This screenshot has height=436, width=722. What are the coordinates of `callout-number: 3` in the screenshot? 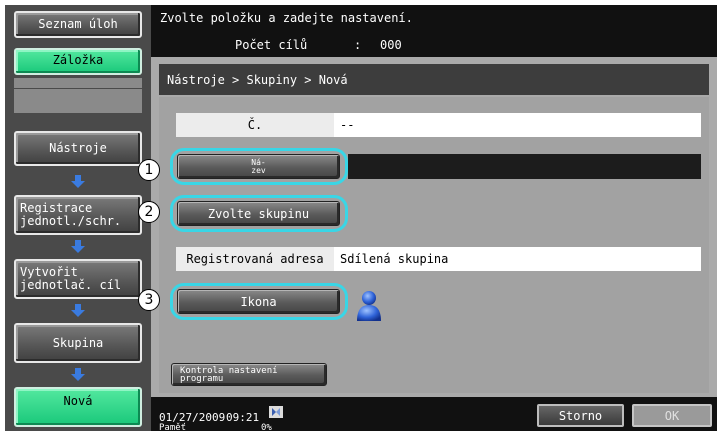 It's located at (149, 300).